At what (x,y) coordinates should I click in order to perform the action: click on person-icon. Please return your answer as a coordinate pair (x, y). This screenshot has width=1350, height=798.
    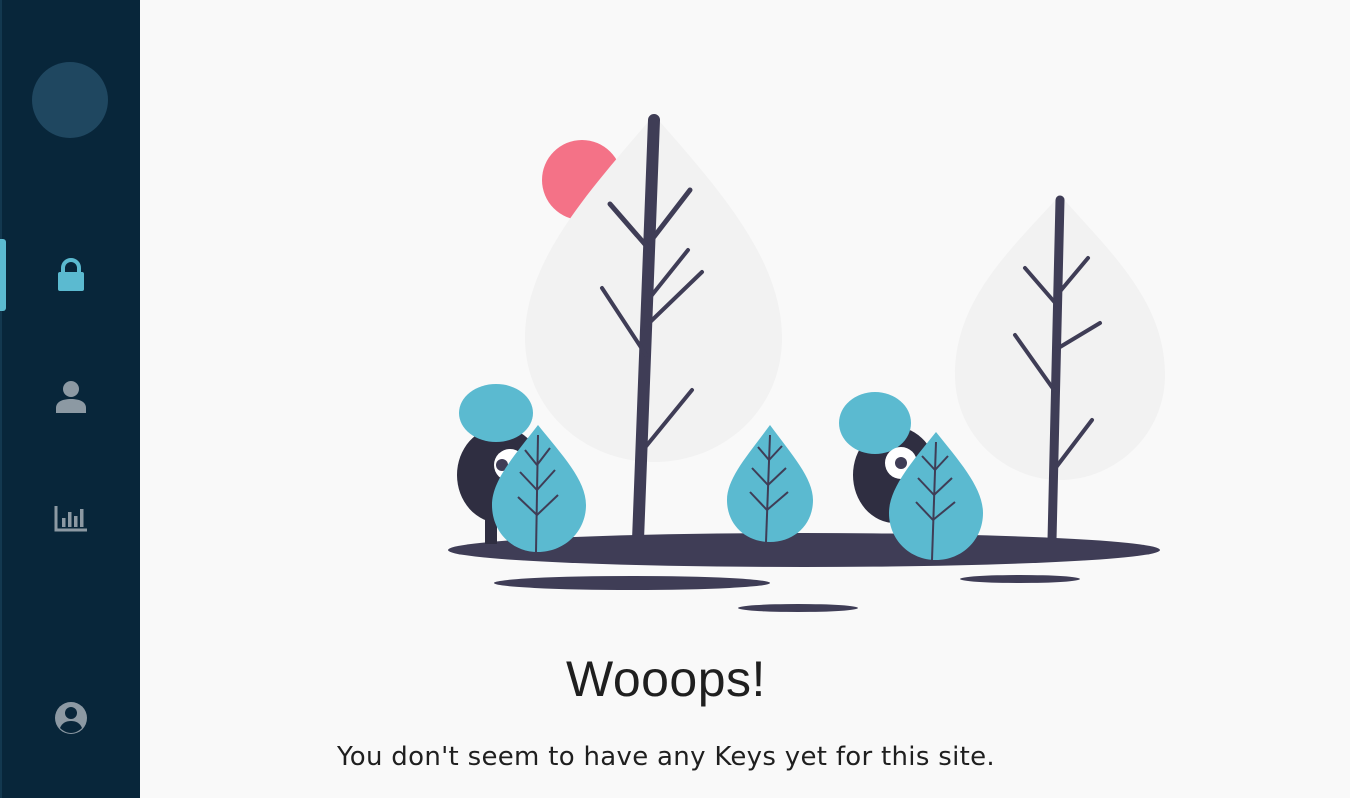
    Looking at the image, I should click on (71, 397).